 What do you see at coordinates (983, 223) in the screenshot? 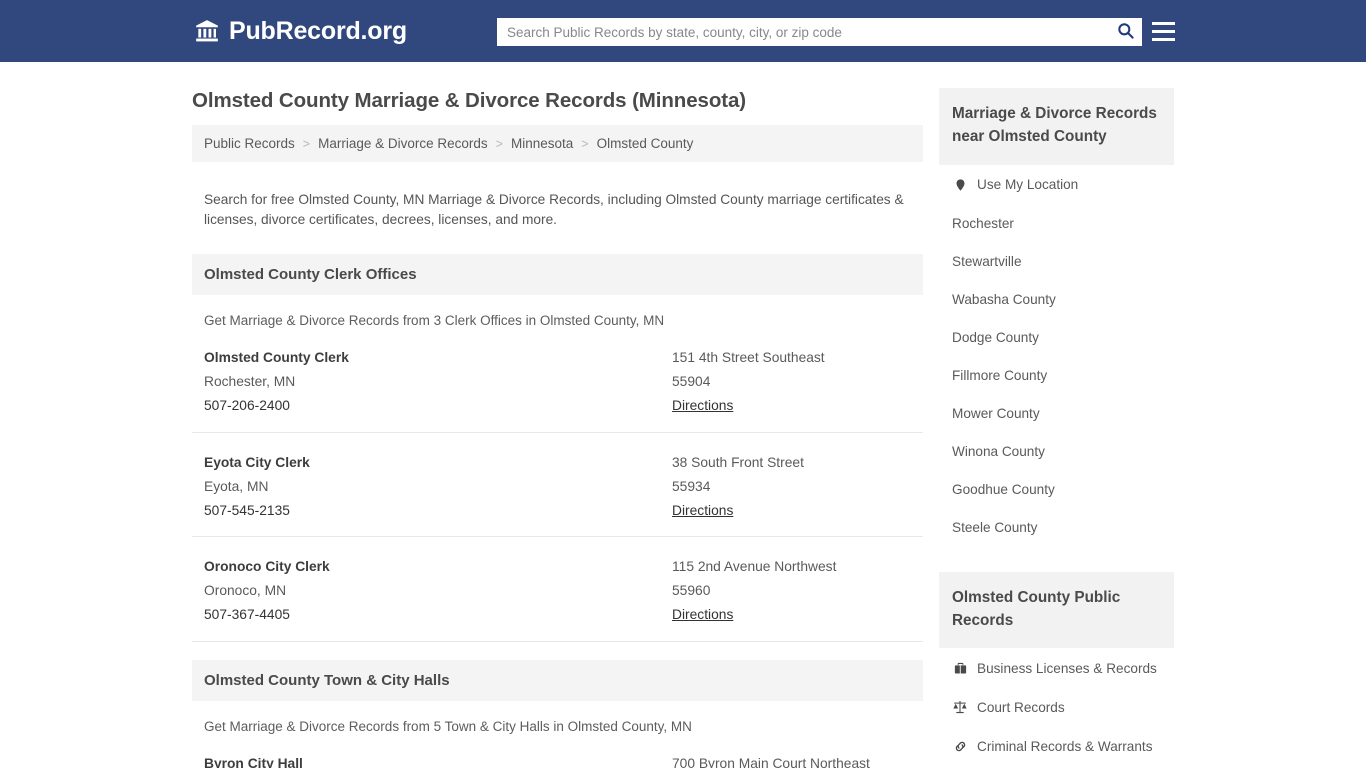
I see `sidebar-item-label: Rochester` at bounding box center [983, 223].